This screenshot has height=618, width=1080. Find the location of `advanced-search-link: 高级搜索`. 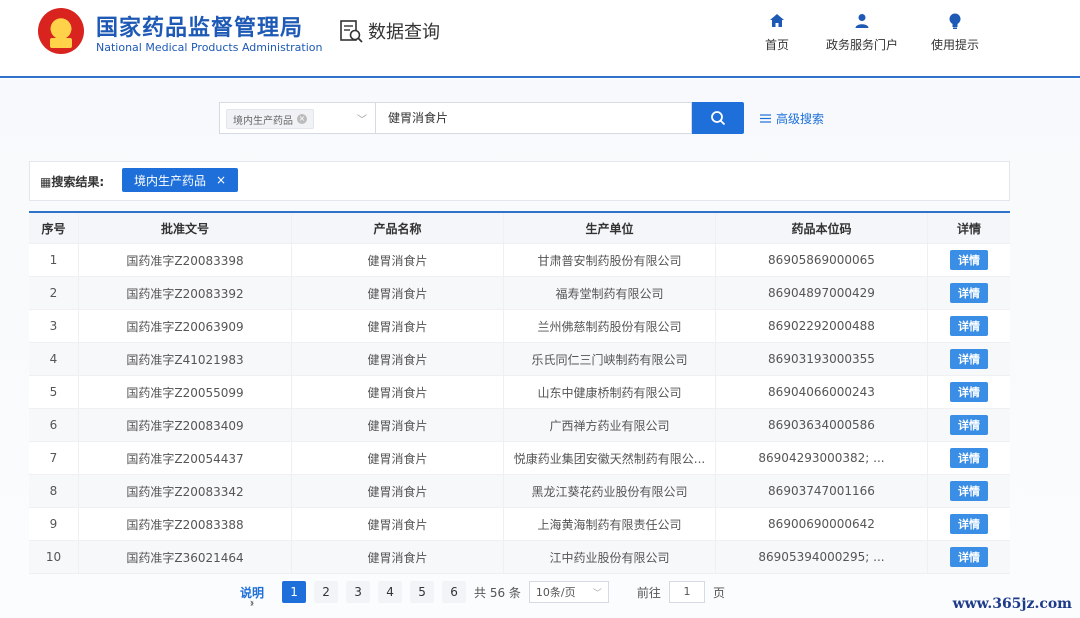

advanced-search-link: 高级搜索 is located at coordinates (792, 118).